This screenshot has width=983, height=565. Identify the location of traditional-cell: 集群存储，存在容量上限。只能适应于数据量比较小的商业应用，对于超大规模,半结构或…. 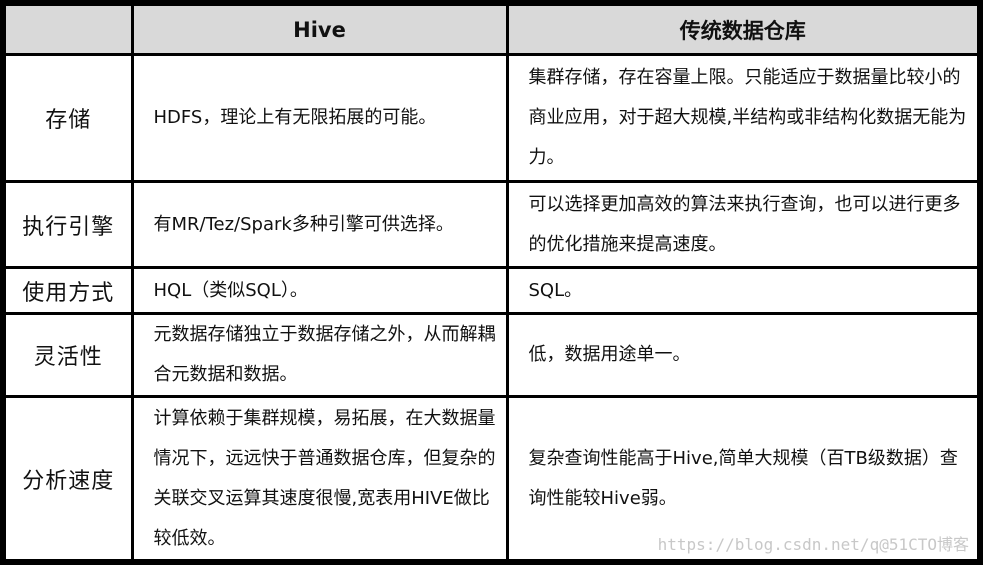
(741, 118).